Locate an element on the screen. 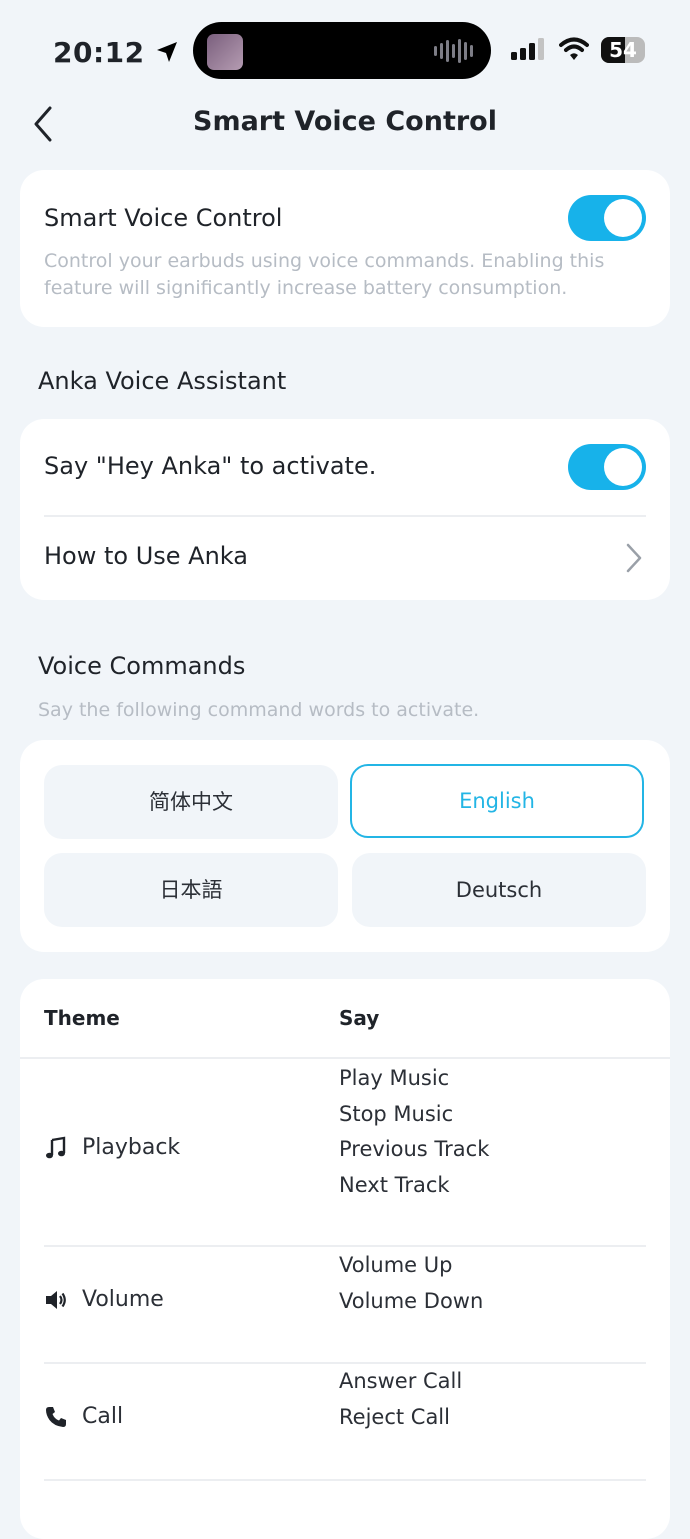 This screenshot has height=1539, width=690. theme-cell: Call is located at coordinates (83, 1416).